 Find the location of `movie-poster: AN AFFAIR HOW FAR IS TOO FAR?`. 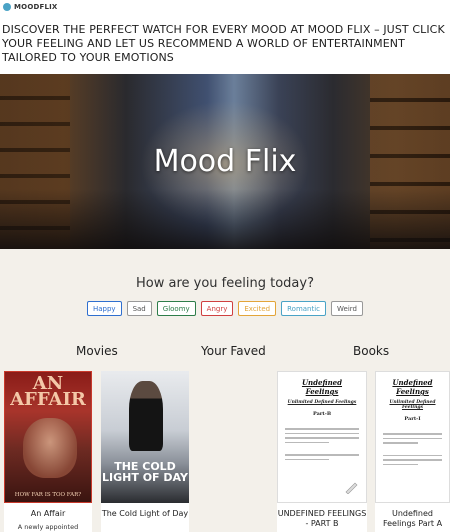

movie-poster: AN AFFAIR HOW FAR IS TOO FAR? is located at coordinates (48, 437).